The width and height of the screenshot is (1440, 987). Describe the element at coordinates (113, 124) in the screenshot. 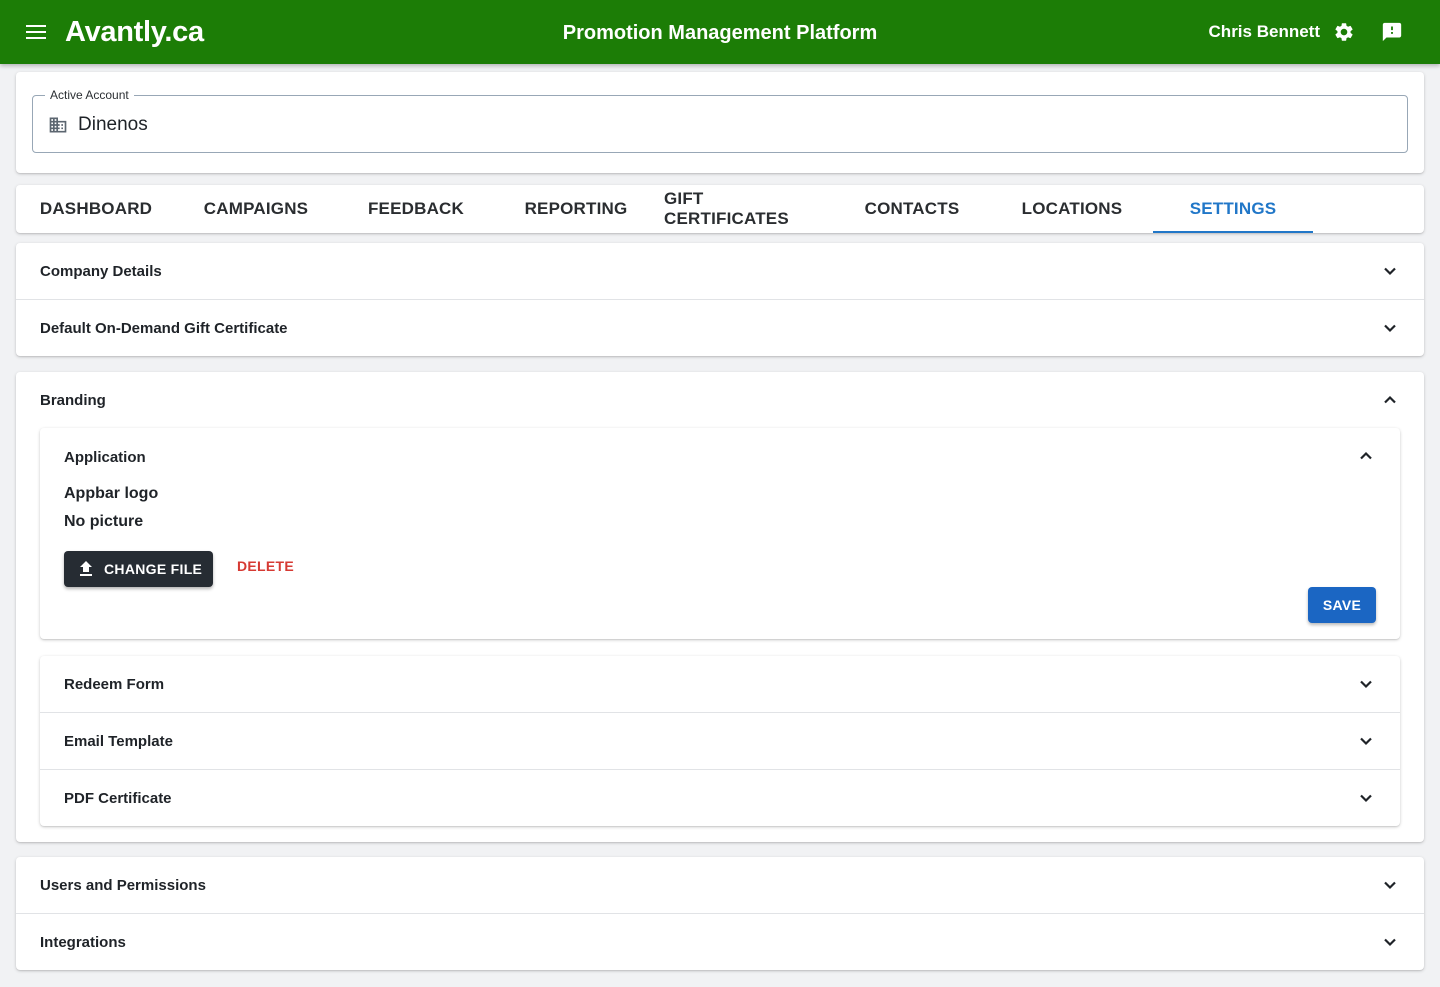

I see `active-account-value: Dinenos` at that location.